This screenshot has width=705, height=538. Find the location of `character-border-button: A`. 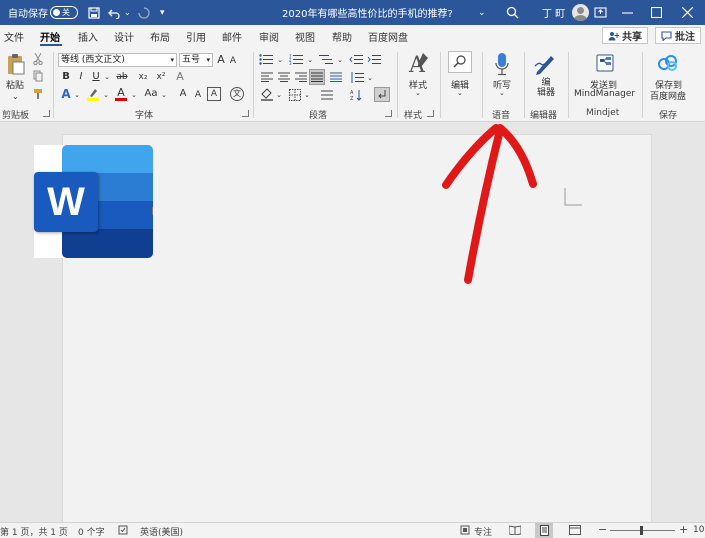

character-border-button: A is located at coordinates (214, 94).